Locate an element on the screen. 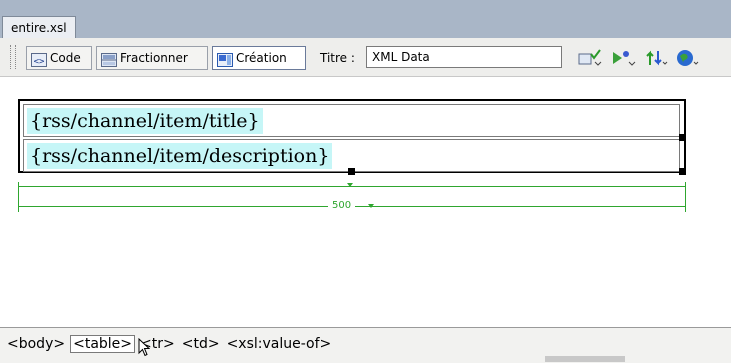 The height and width of the screenshot is (363, 731). title-label: Titre : is located at coordinates (337, 58).